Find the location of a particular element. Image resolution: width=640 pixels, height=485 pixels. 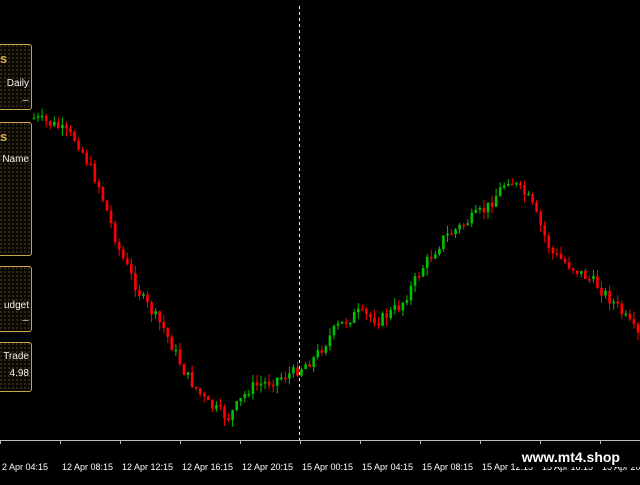

x-tick-label: 12 Apr 12:15 is located at coordinates (147, 467).